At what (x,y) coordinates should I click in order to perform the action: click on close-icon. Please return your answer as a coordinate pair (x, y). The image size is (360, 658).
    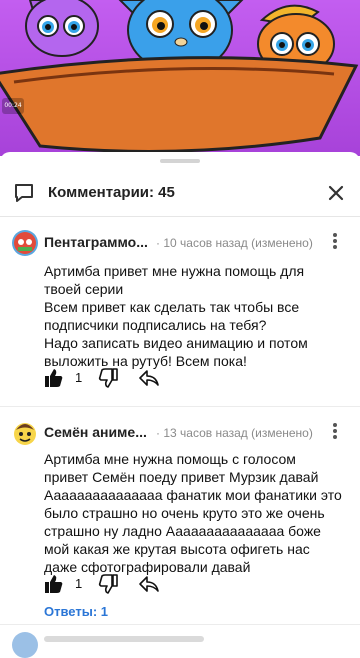
    Looking at the image, I should click on (336, 193).